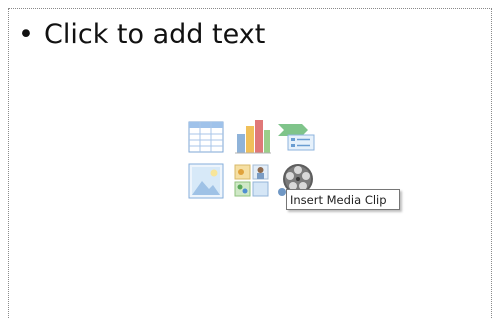 The height and width of the screenshot is (318, 494). What do you see at coordinates (252, 181) in the screenshot?
I see `insert-clip-art-icon` at bounding box center [252, 181].